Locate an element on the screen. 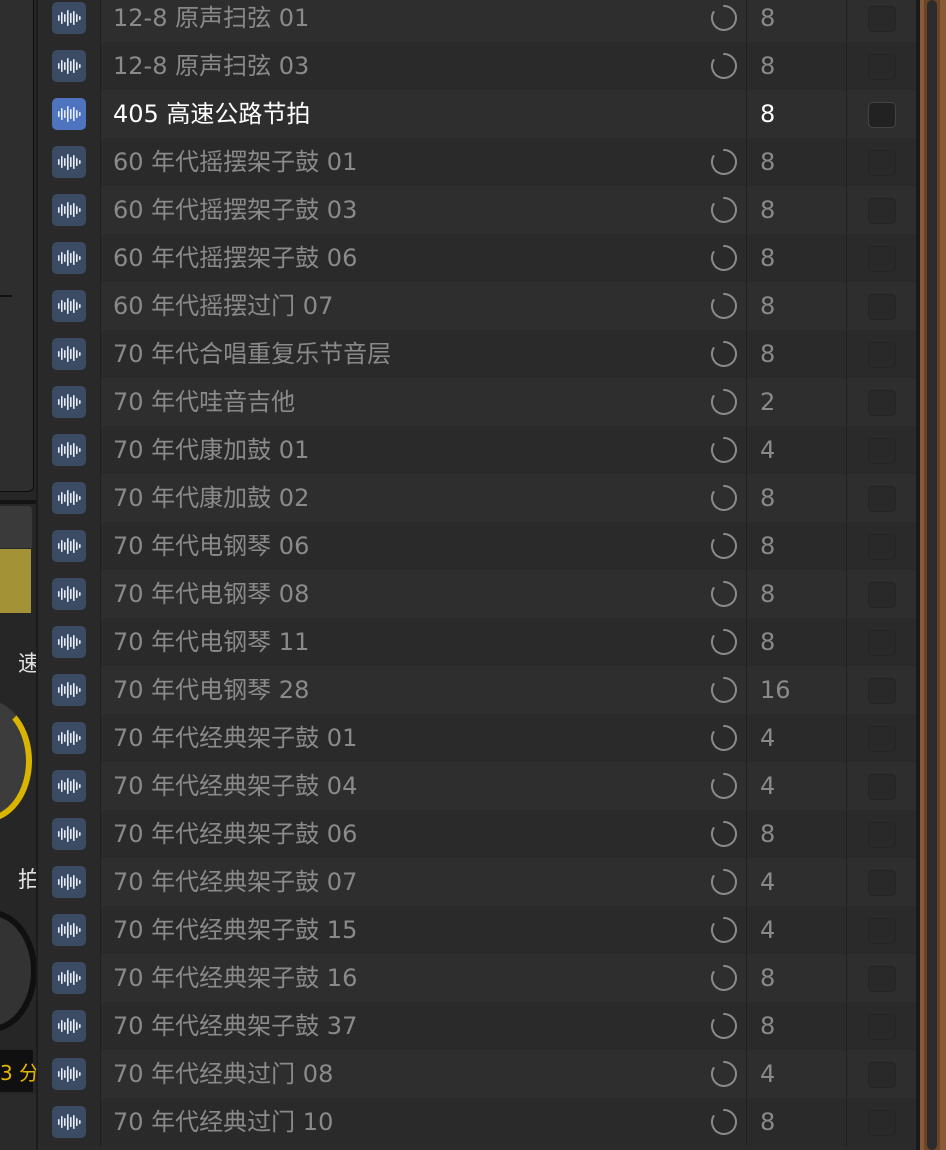 Image resolution: width=946 pixels, height=1150 pixels. table-row: 70 年代经典过门 08 4 is located at coordinates (477, 1074).